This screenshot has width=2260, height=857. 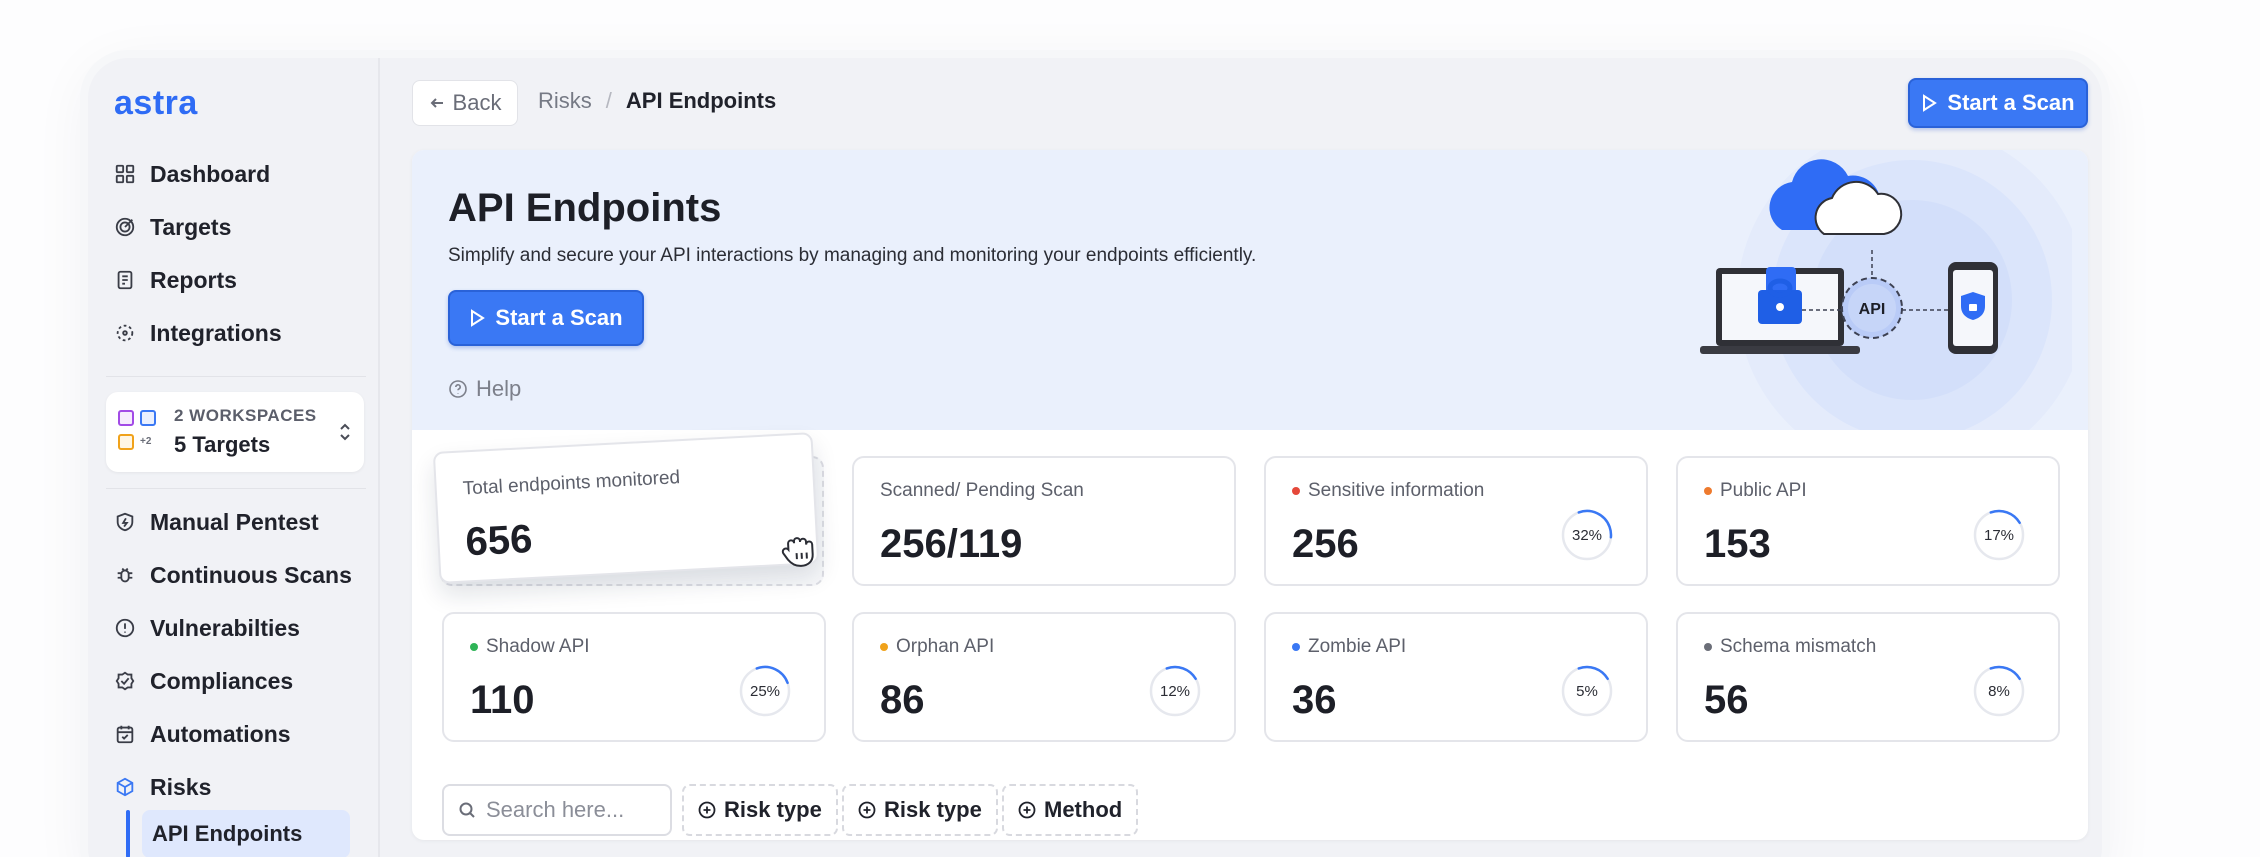 I want to click on stat-label-wrap: Orphan API, so click(x=937, y=647).